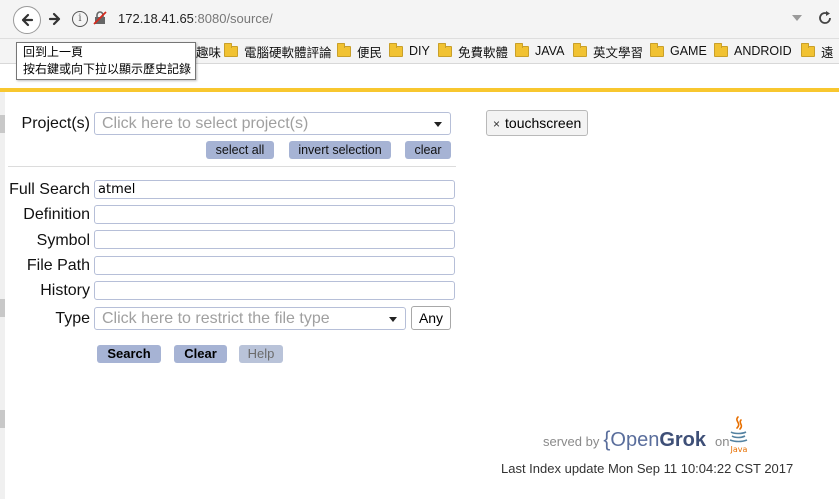  What do you see at coordinates (53, 52) in the screenshot?
I see `tooltip-line: 回到上一頁` at bounding box center [53, 52].